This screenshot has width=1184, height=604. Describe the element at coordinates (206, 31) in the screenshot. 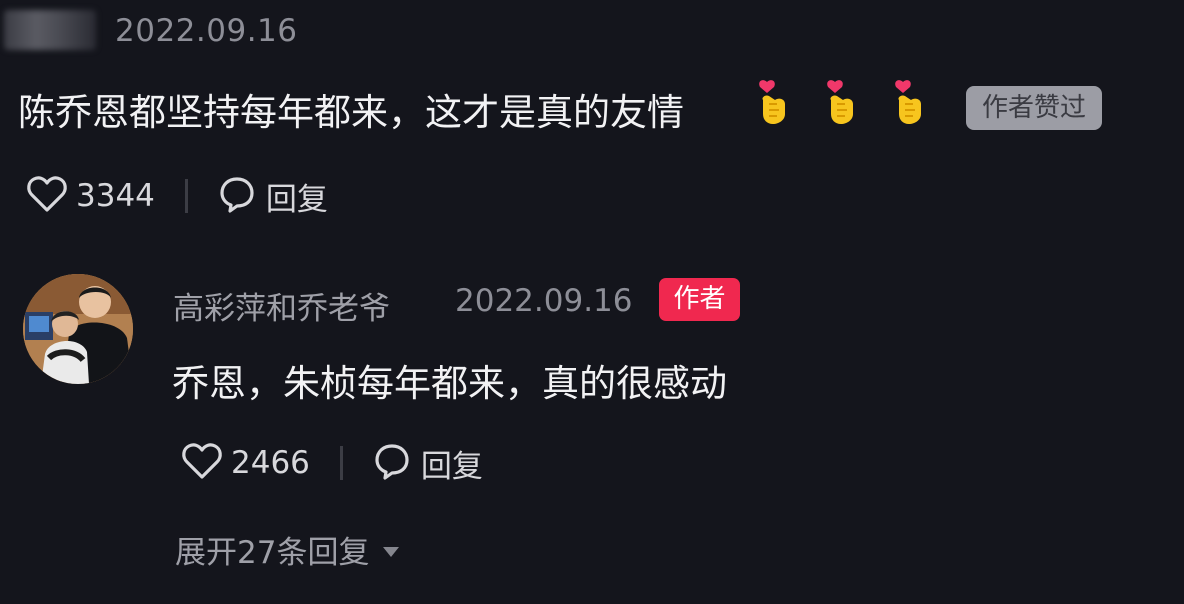

I see `comment-date: 2022.09.16` at that location.